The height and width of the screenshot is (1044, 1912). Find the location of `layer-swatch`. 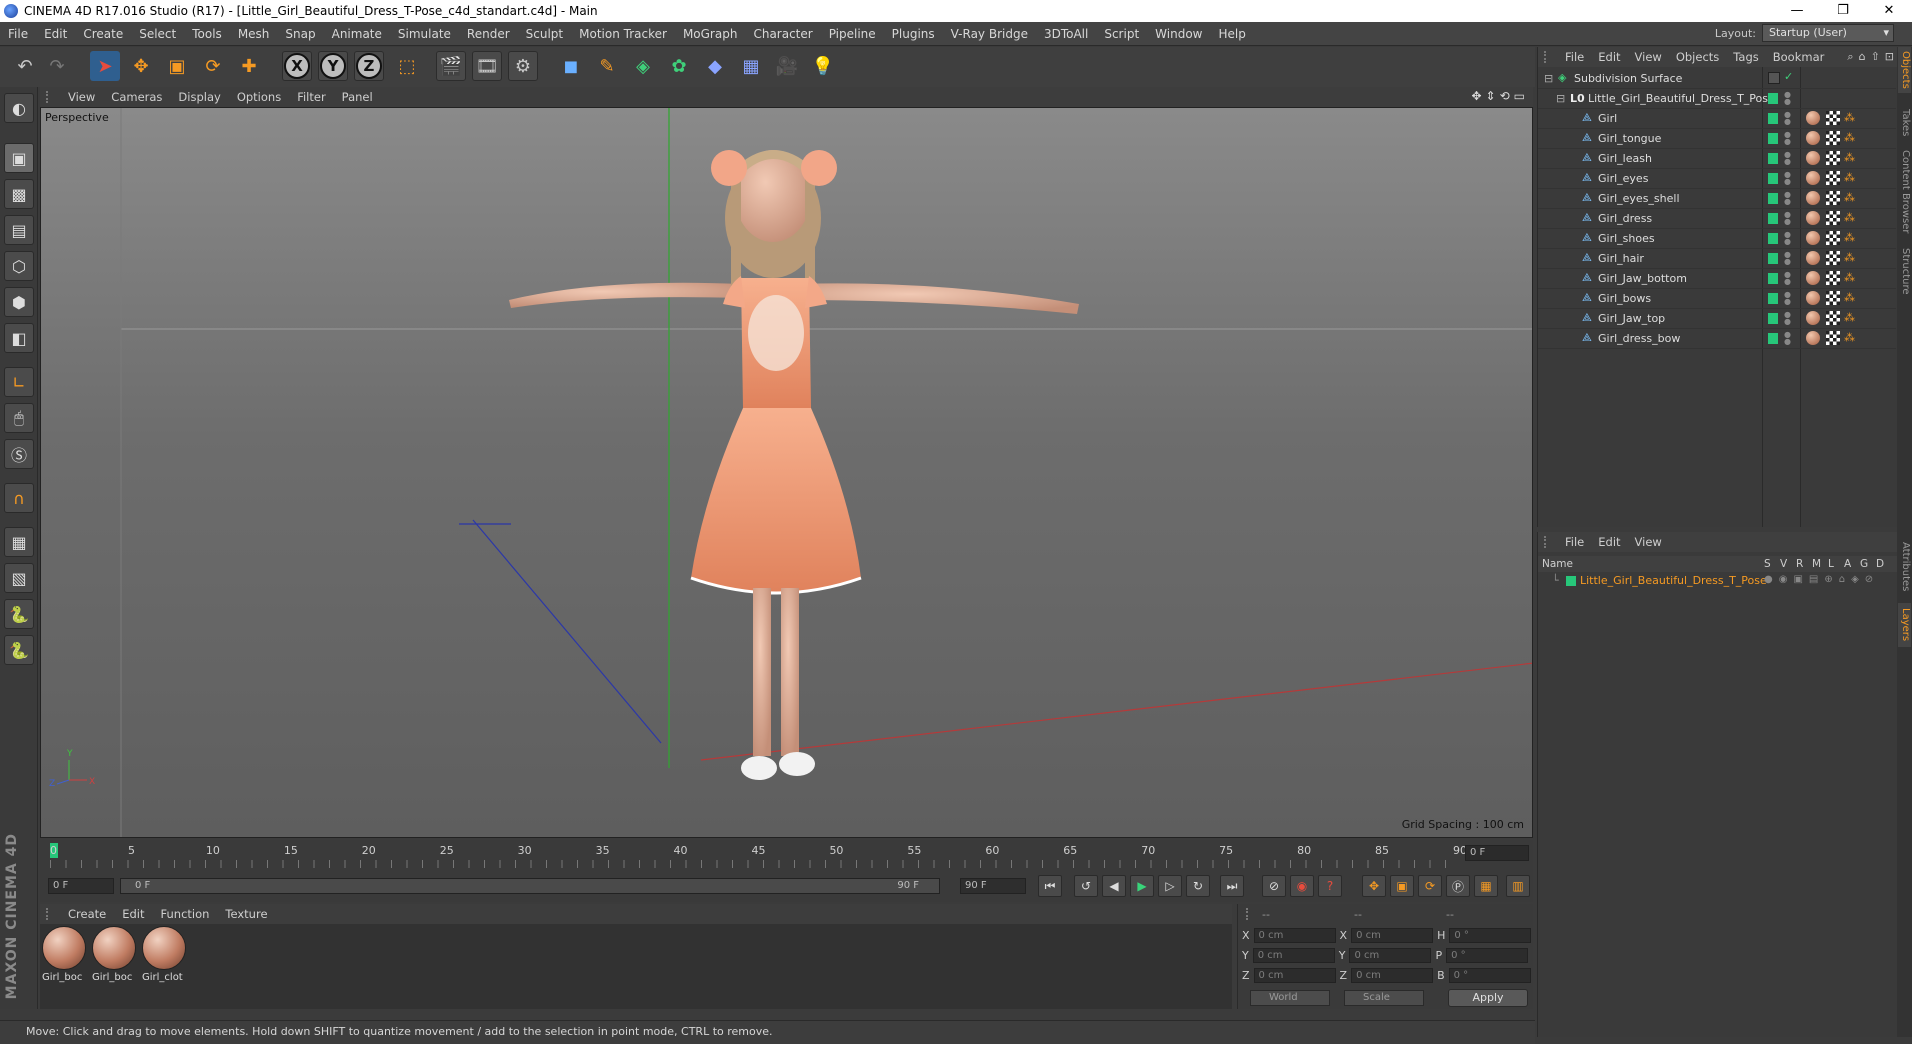

layer-swatch is located at coordinates (1774, 78).